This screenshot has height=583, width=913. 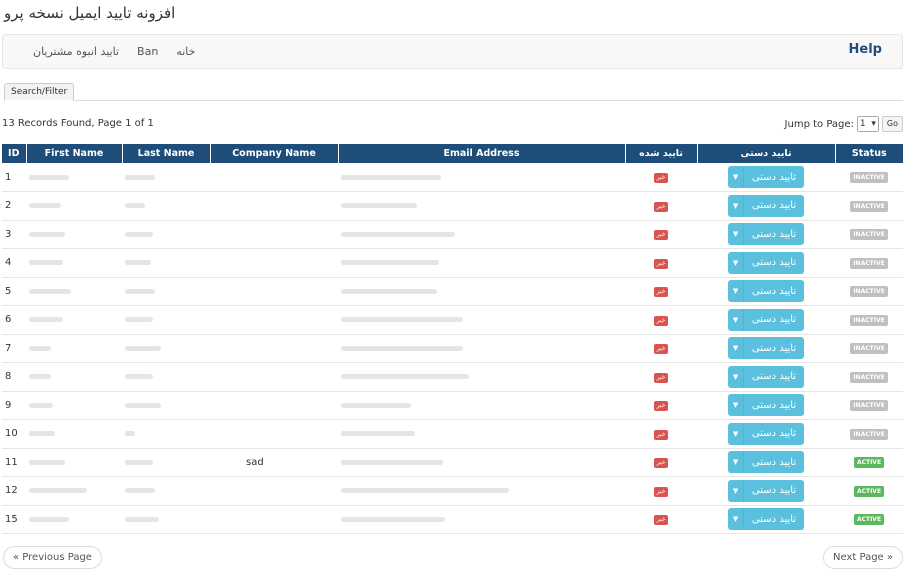 What do you see at coordinates (865, 49) in the screenshot?
I see `help-link: Help` at bounding box center [865, 49].